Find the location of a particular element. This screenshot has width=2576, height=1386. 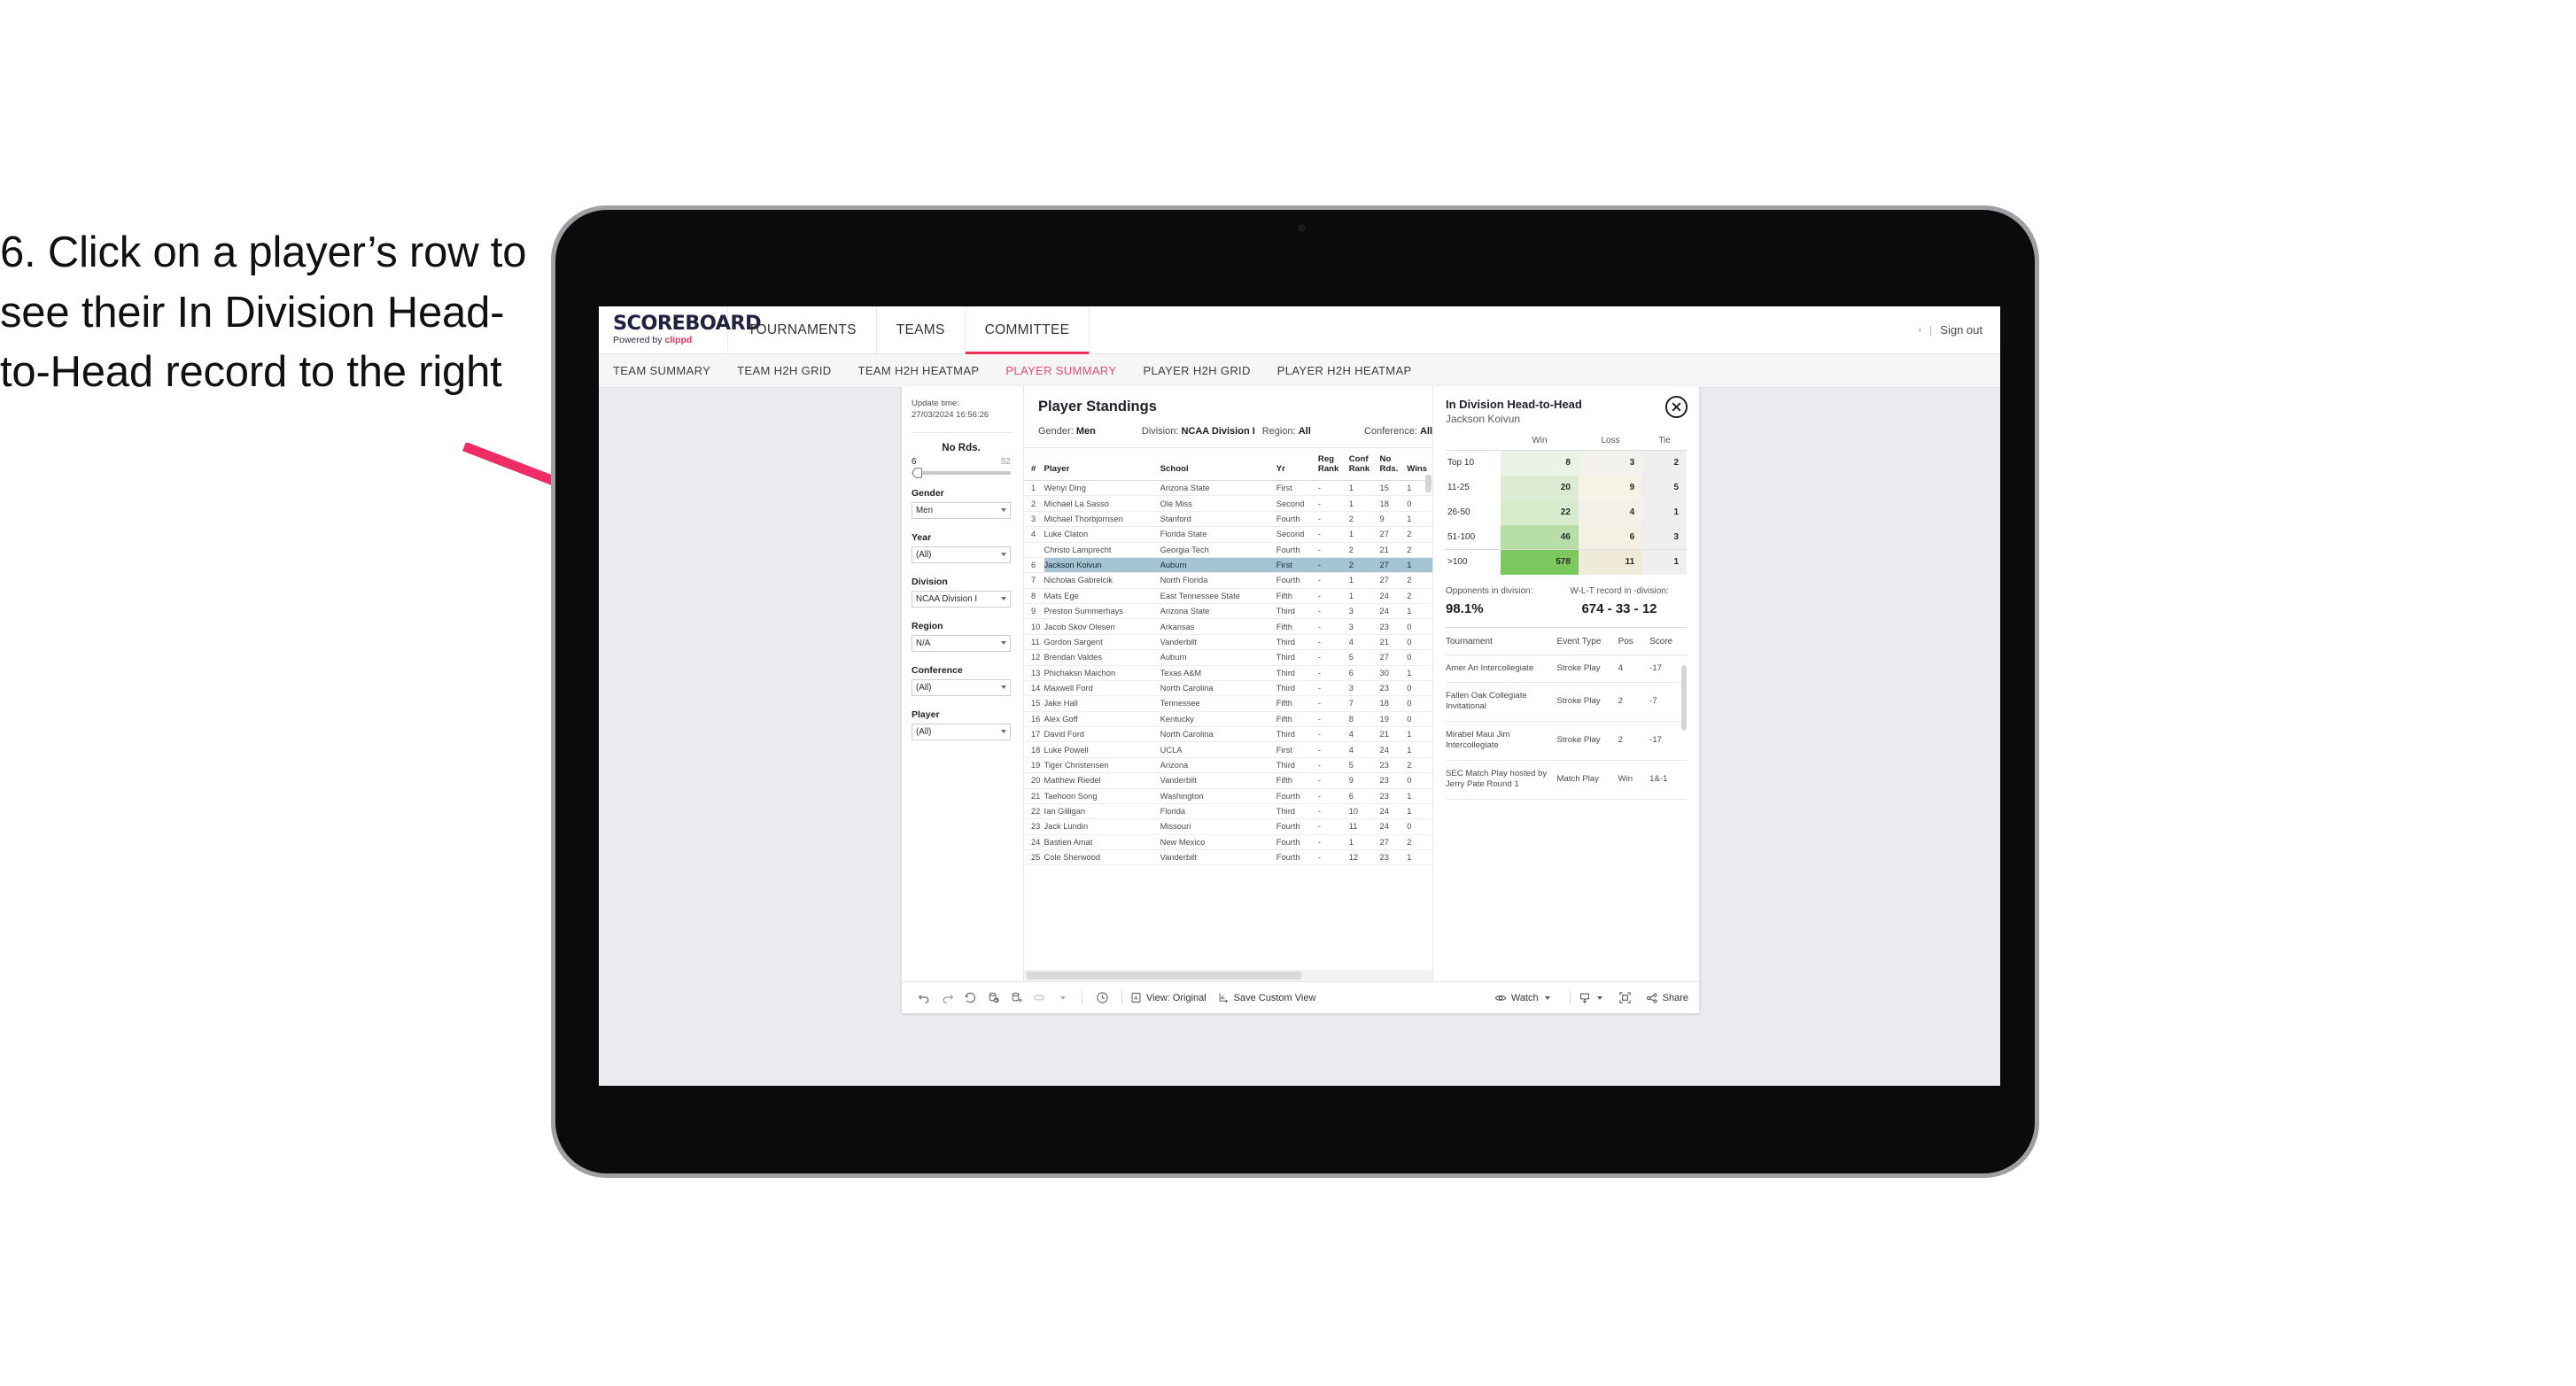

revert-icon is located at coordinates (970, 999).